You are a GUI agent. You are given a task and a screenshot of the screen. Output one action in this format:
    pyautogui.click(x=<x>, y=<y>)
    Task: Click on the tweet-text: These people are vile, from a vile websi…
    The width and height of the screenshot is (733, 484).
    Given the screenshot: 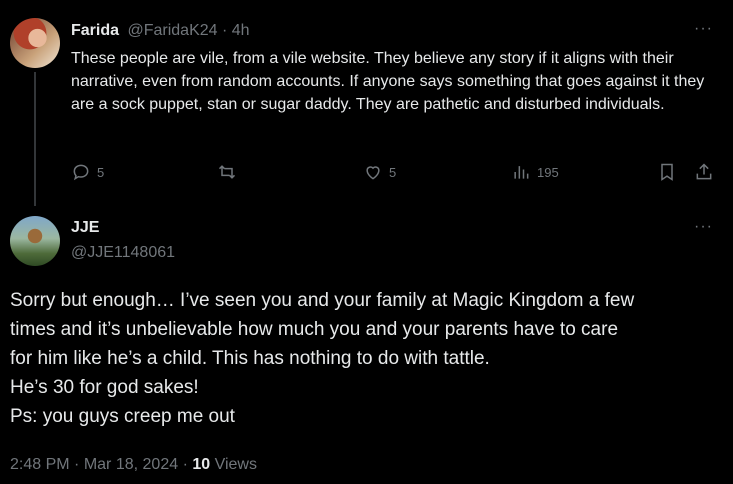 What is the action you would take?
    pyautogui.click(x=388, y=81)
    